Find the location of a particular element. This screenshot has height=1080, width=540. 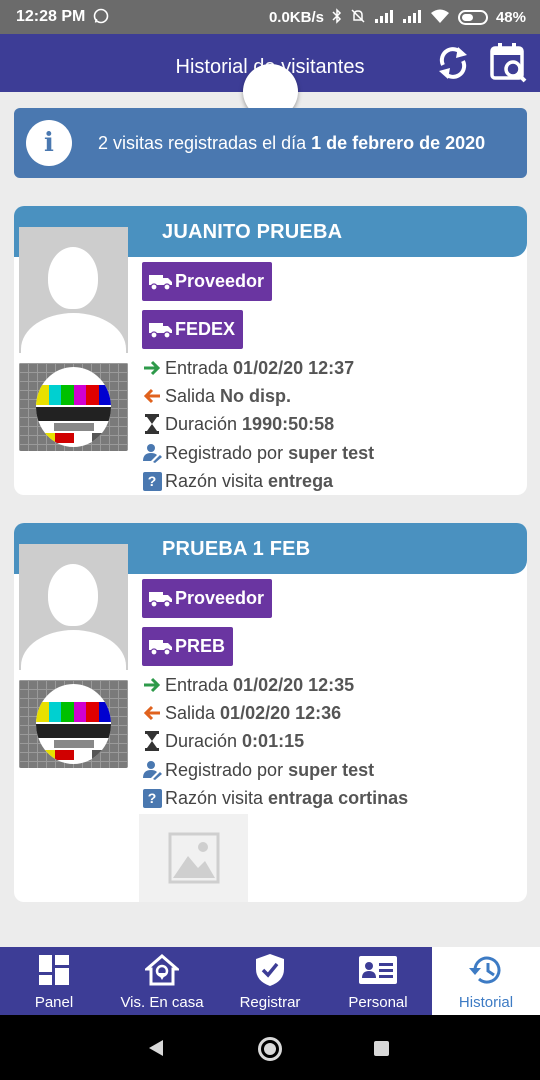

nav-historial: Historial is located at coordinates (486, 981).